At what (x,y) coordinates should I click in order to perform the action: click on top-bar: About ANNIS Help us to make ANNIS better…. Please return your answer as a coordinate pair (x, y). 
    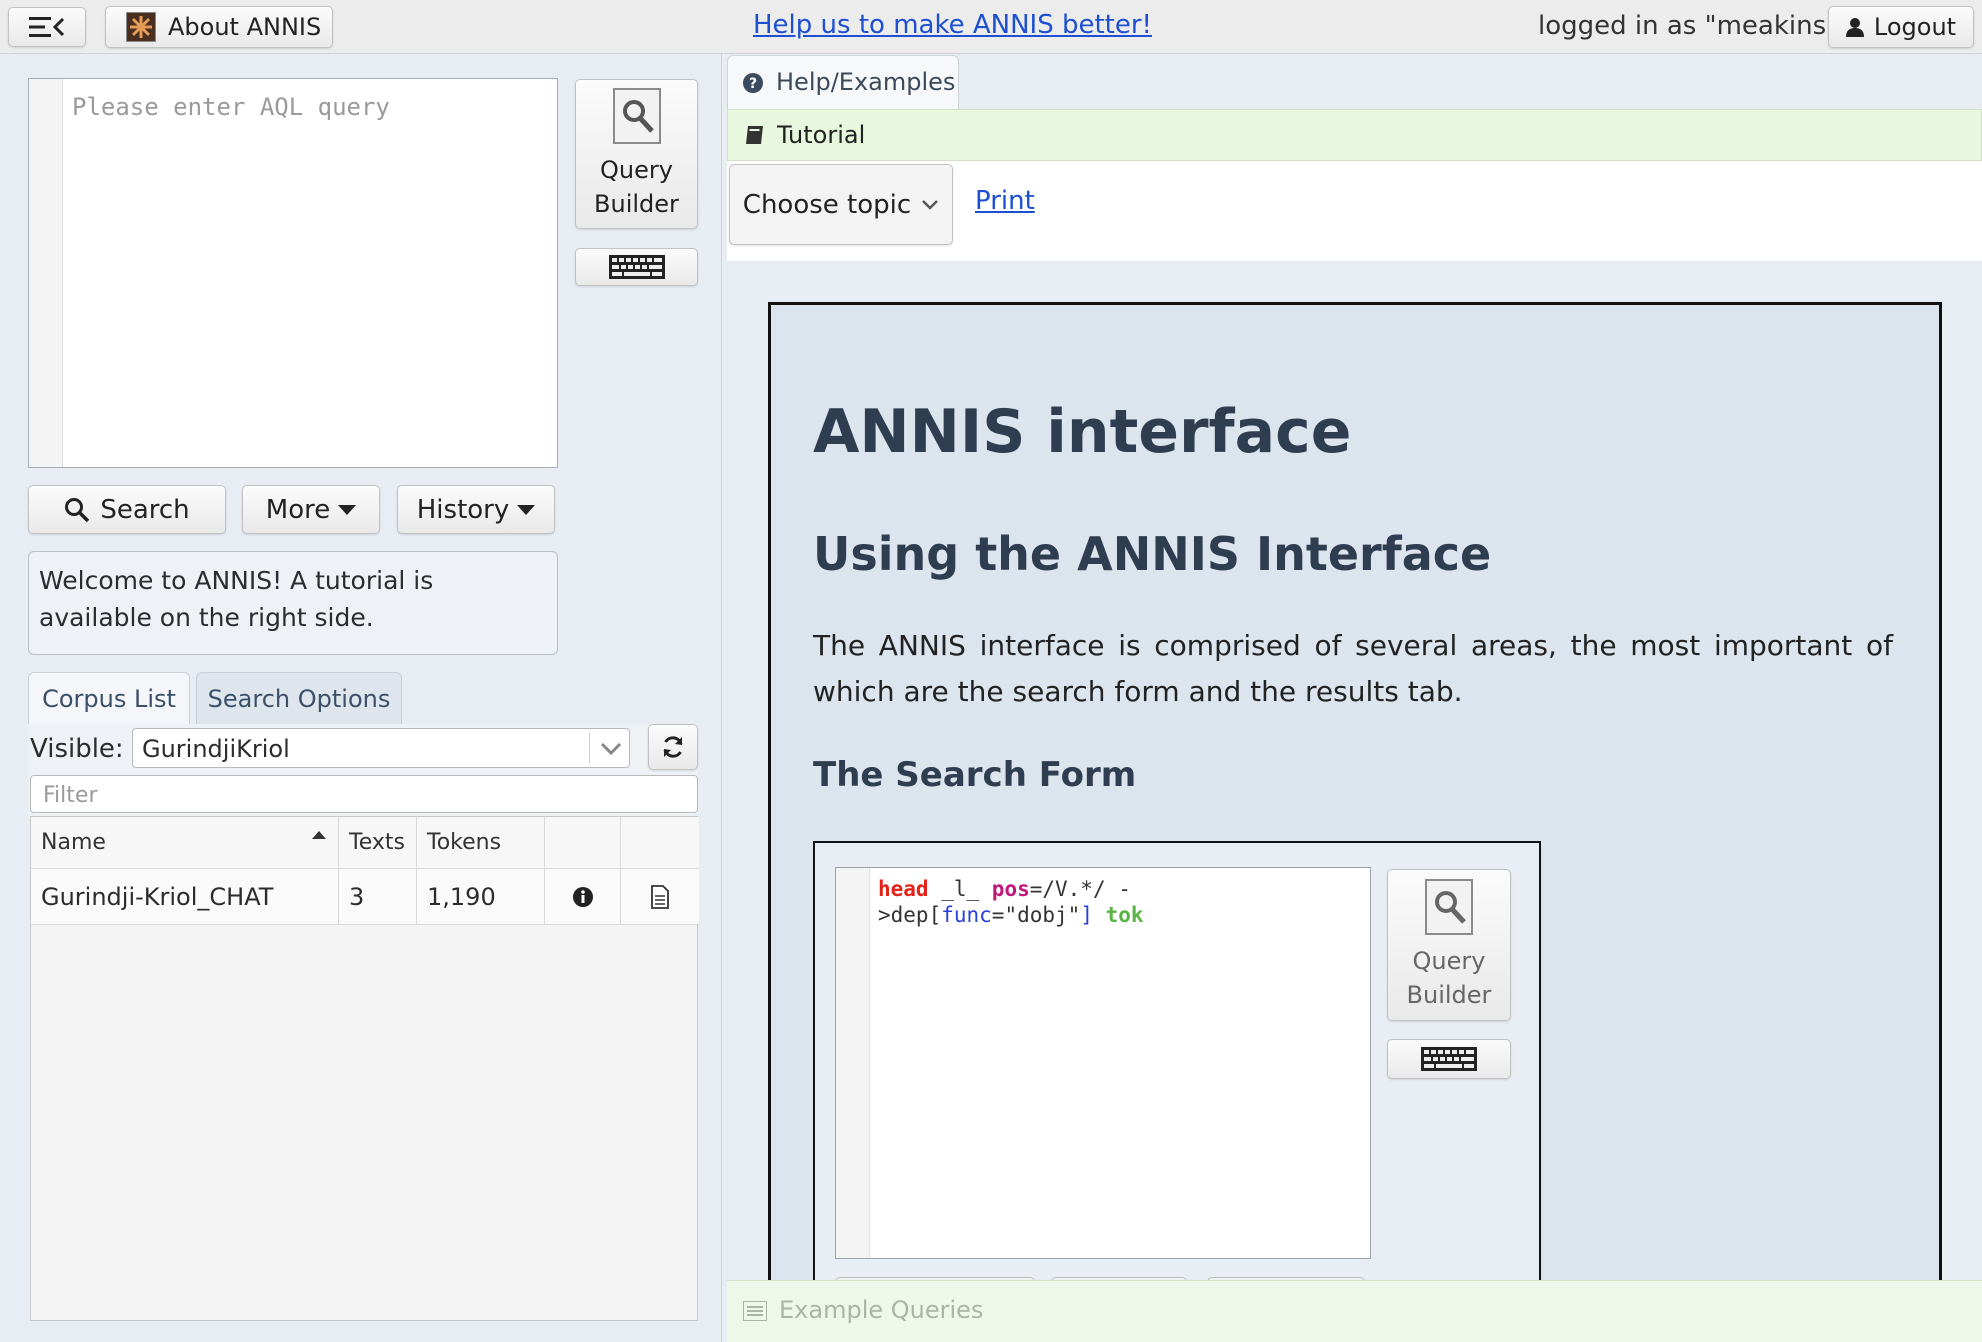
    Looking at the image, I should click on (991, 27).